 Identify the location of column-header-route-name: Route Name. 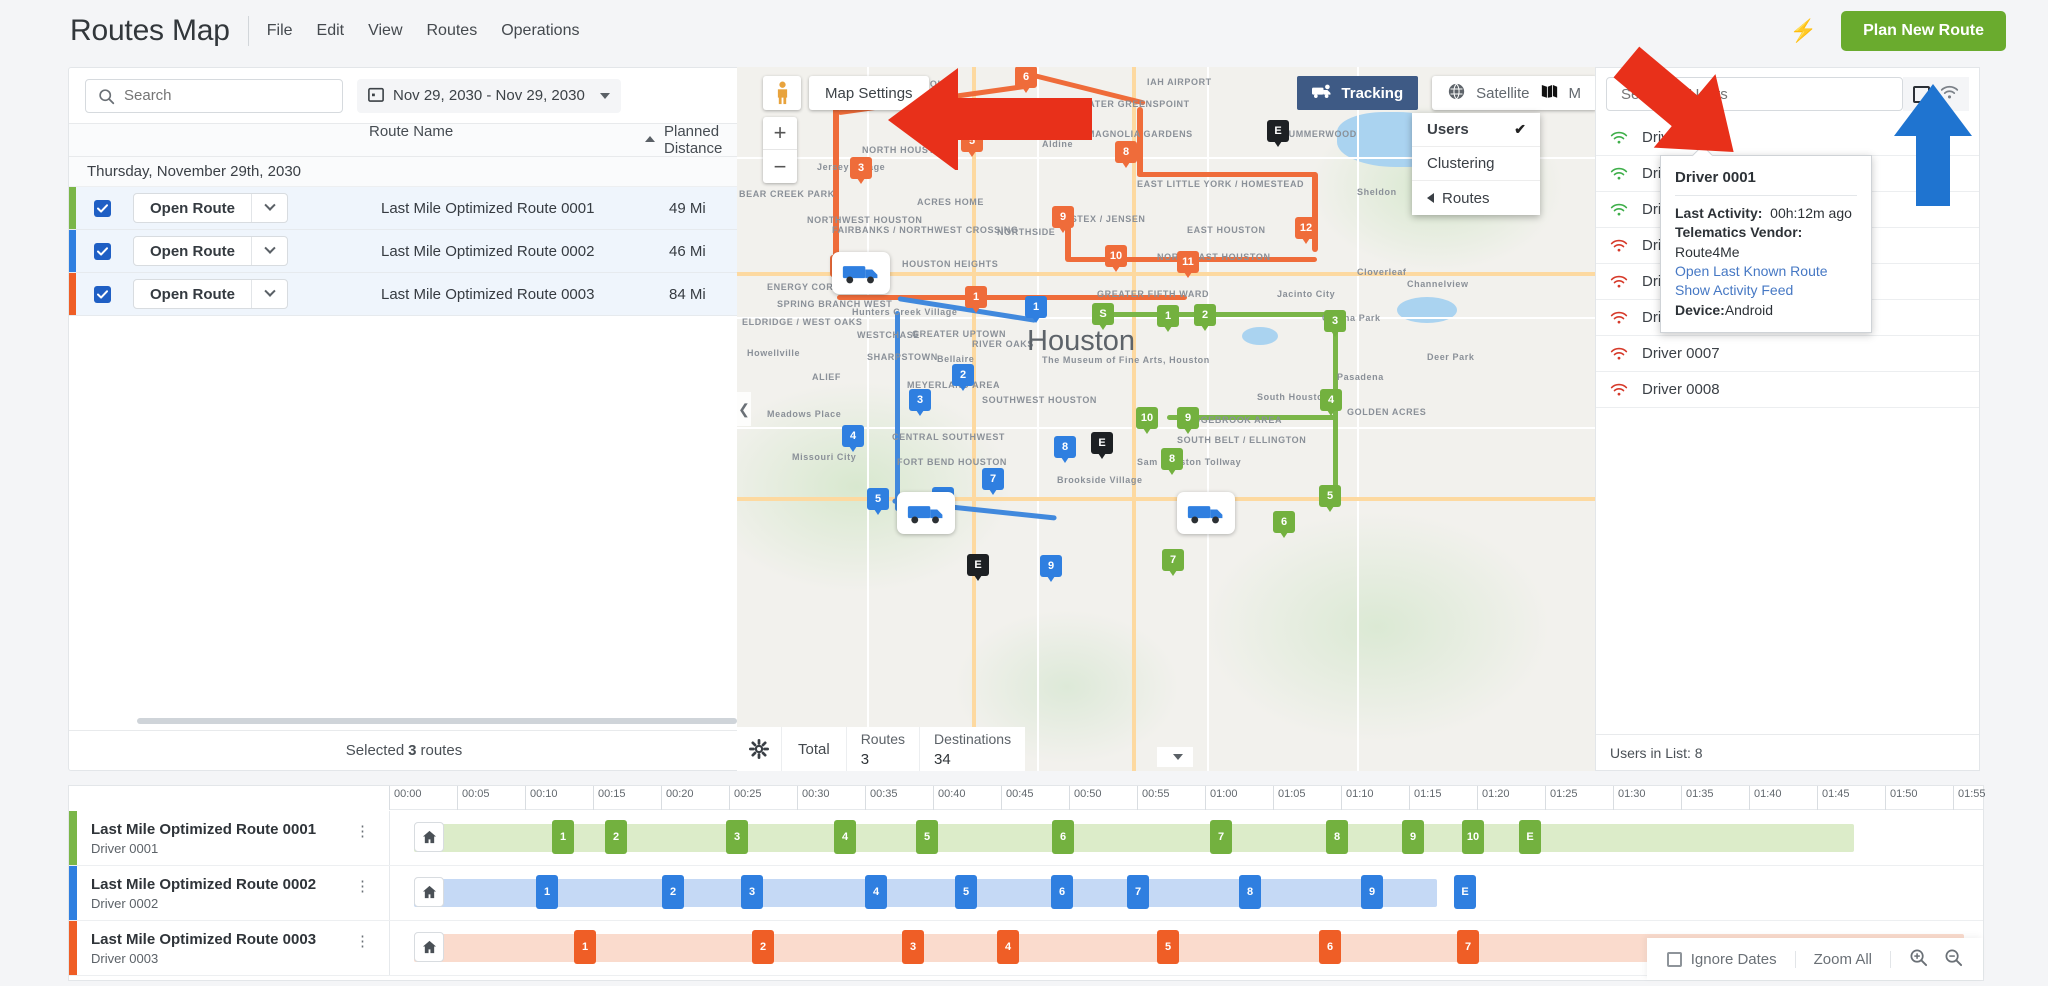
(411, 131).